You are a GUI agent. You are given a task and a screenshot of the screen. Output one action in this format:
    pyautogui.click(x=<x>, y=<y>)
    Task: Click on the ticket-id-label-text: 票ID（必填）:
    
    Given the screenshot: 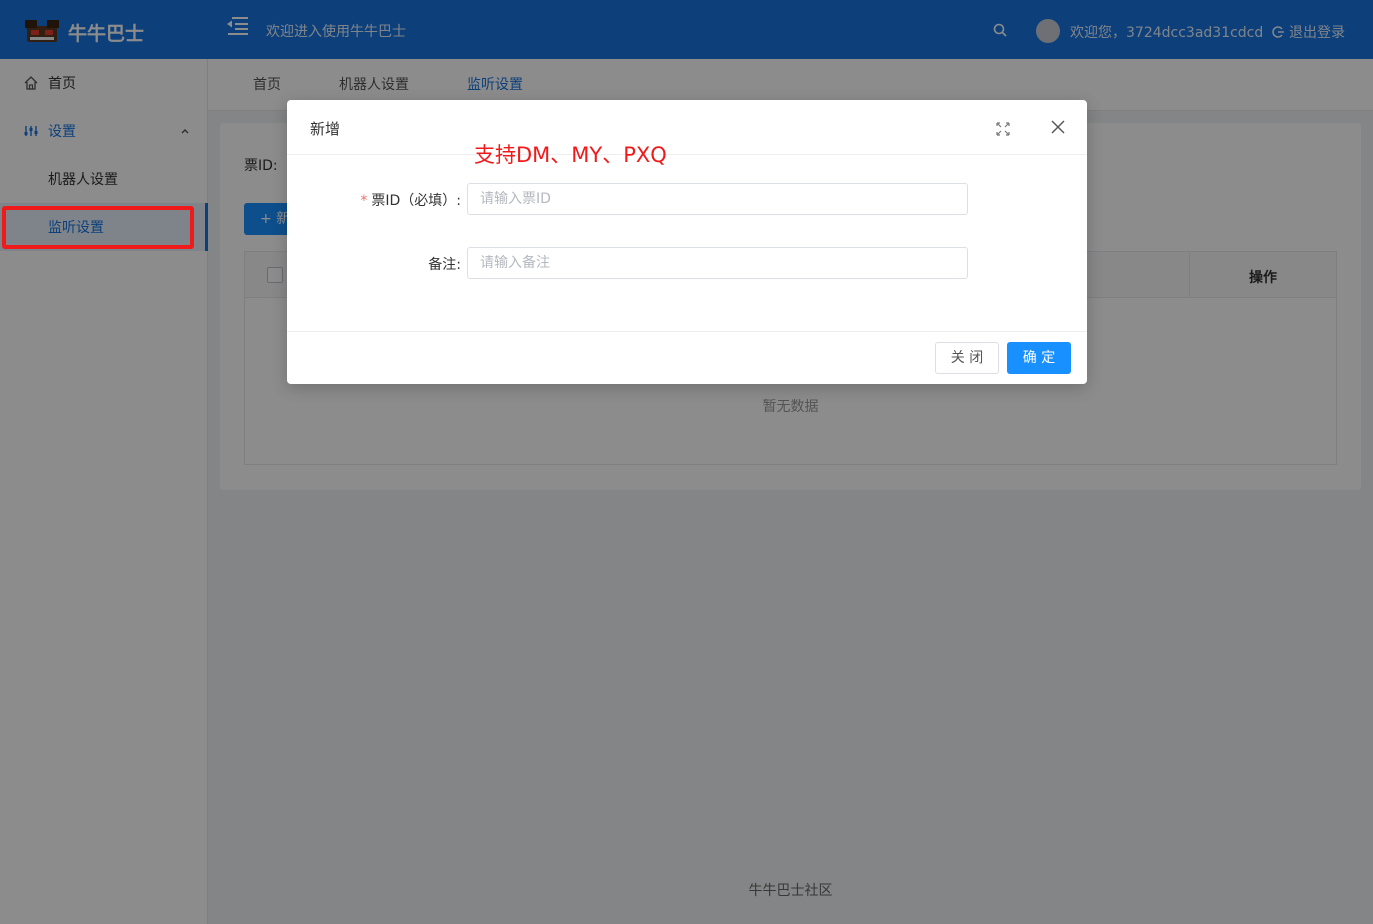 What is the action you would take?
    pyautogui.click(x=416, y=201)
    